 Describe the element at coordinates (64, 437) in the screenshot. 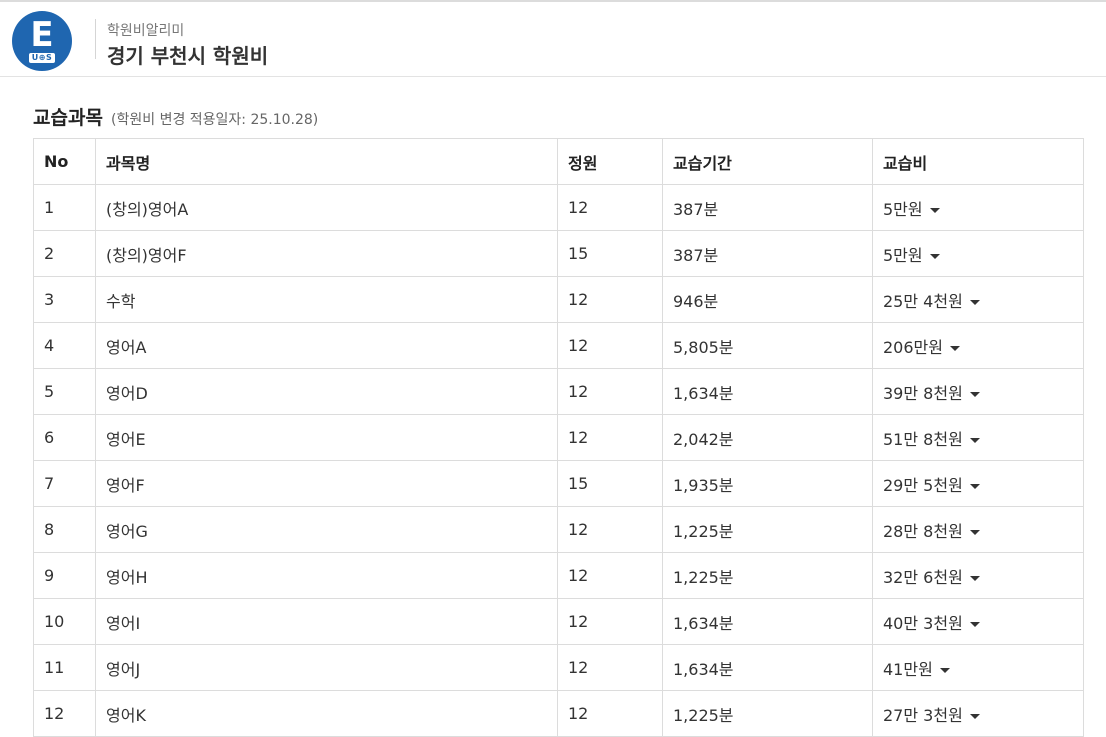

I see `cell-no: 6` at that location.